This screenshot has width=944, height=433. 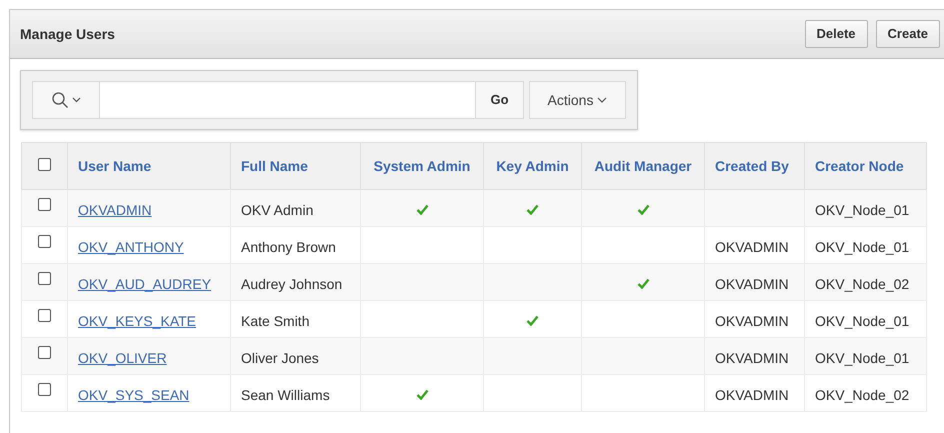 What do you see at coordinates (115, 166) in the screenshot?
I see `column-header: User Name` at bounding box center [115, 166].